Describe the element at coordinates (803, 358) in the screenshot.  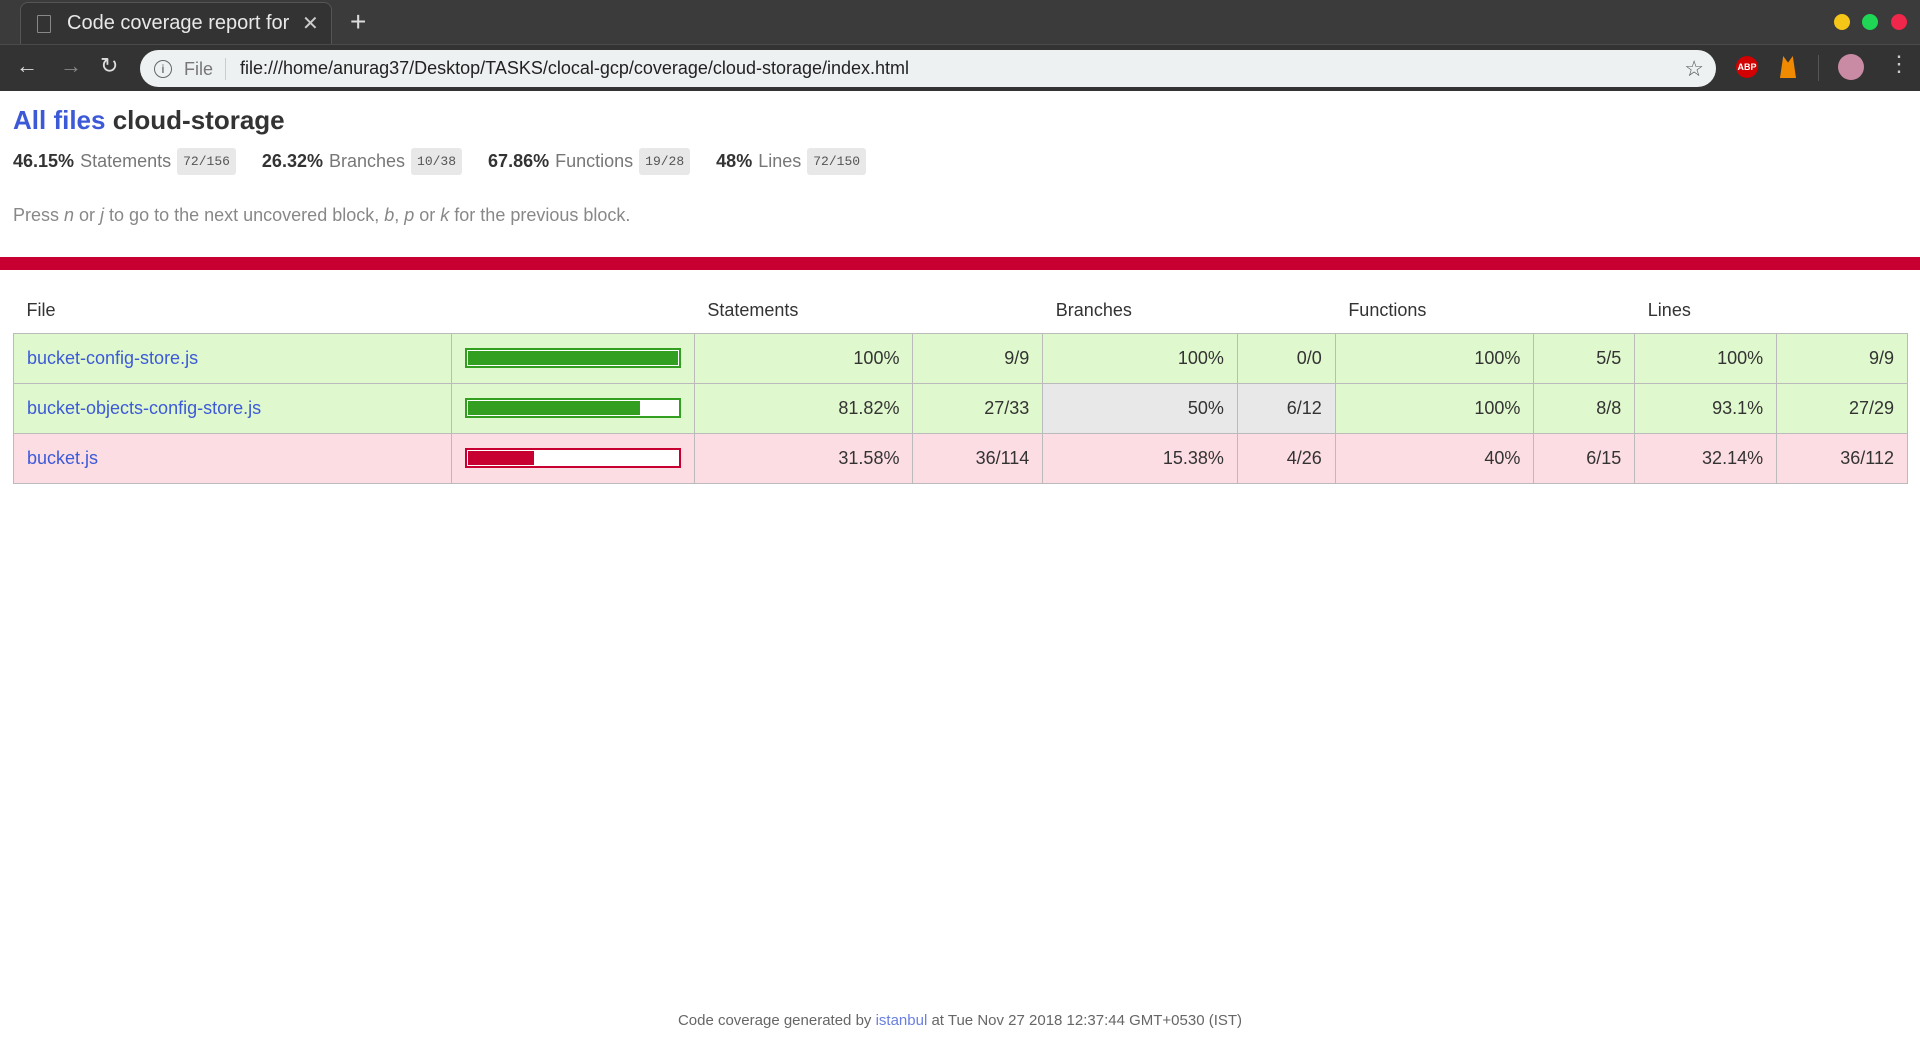
I see `statements-pct: 100%` at that location.